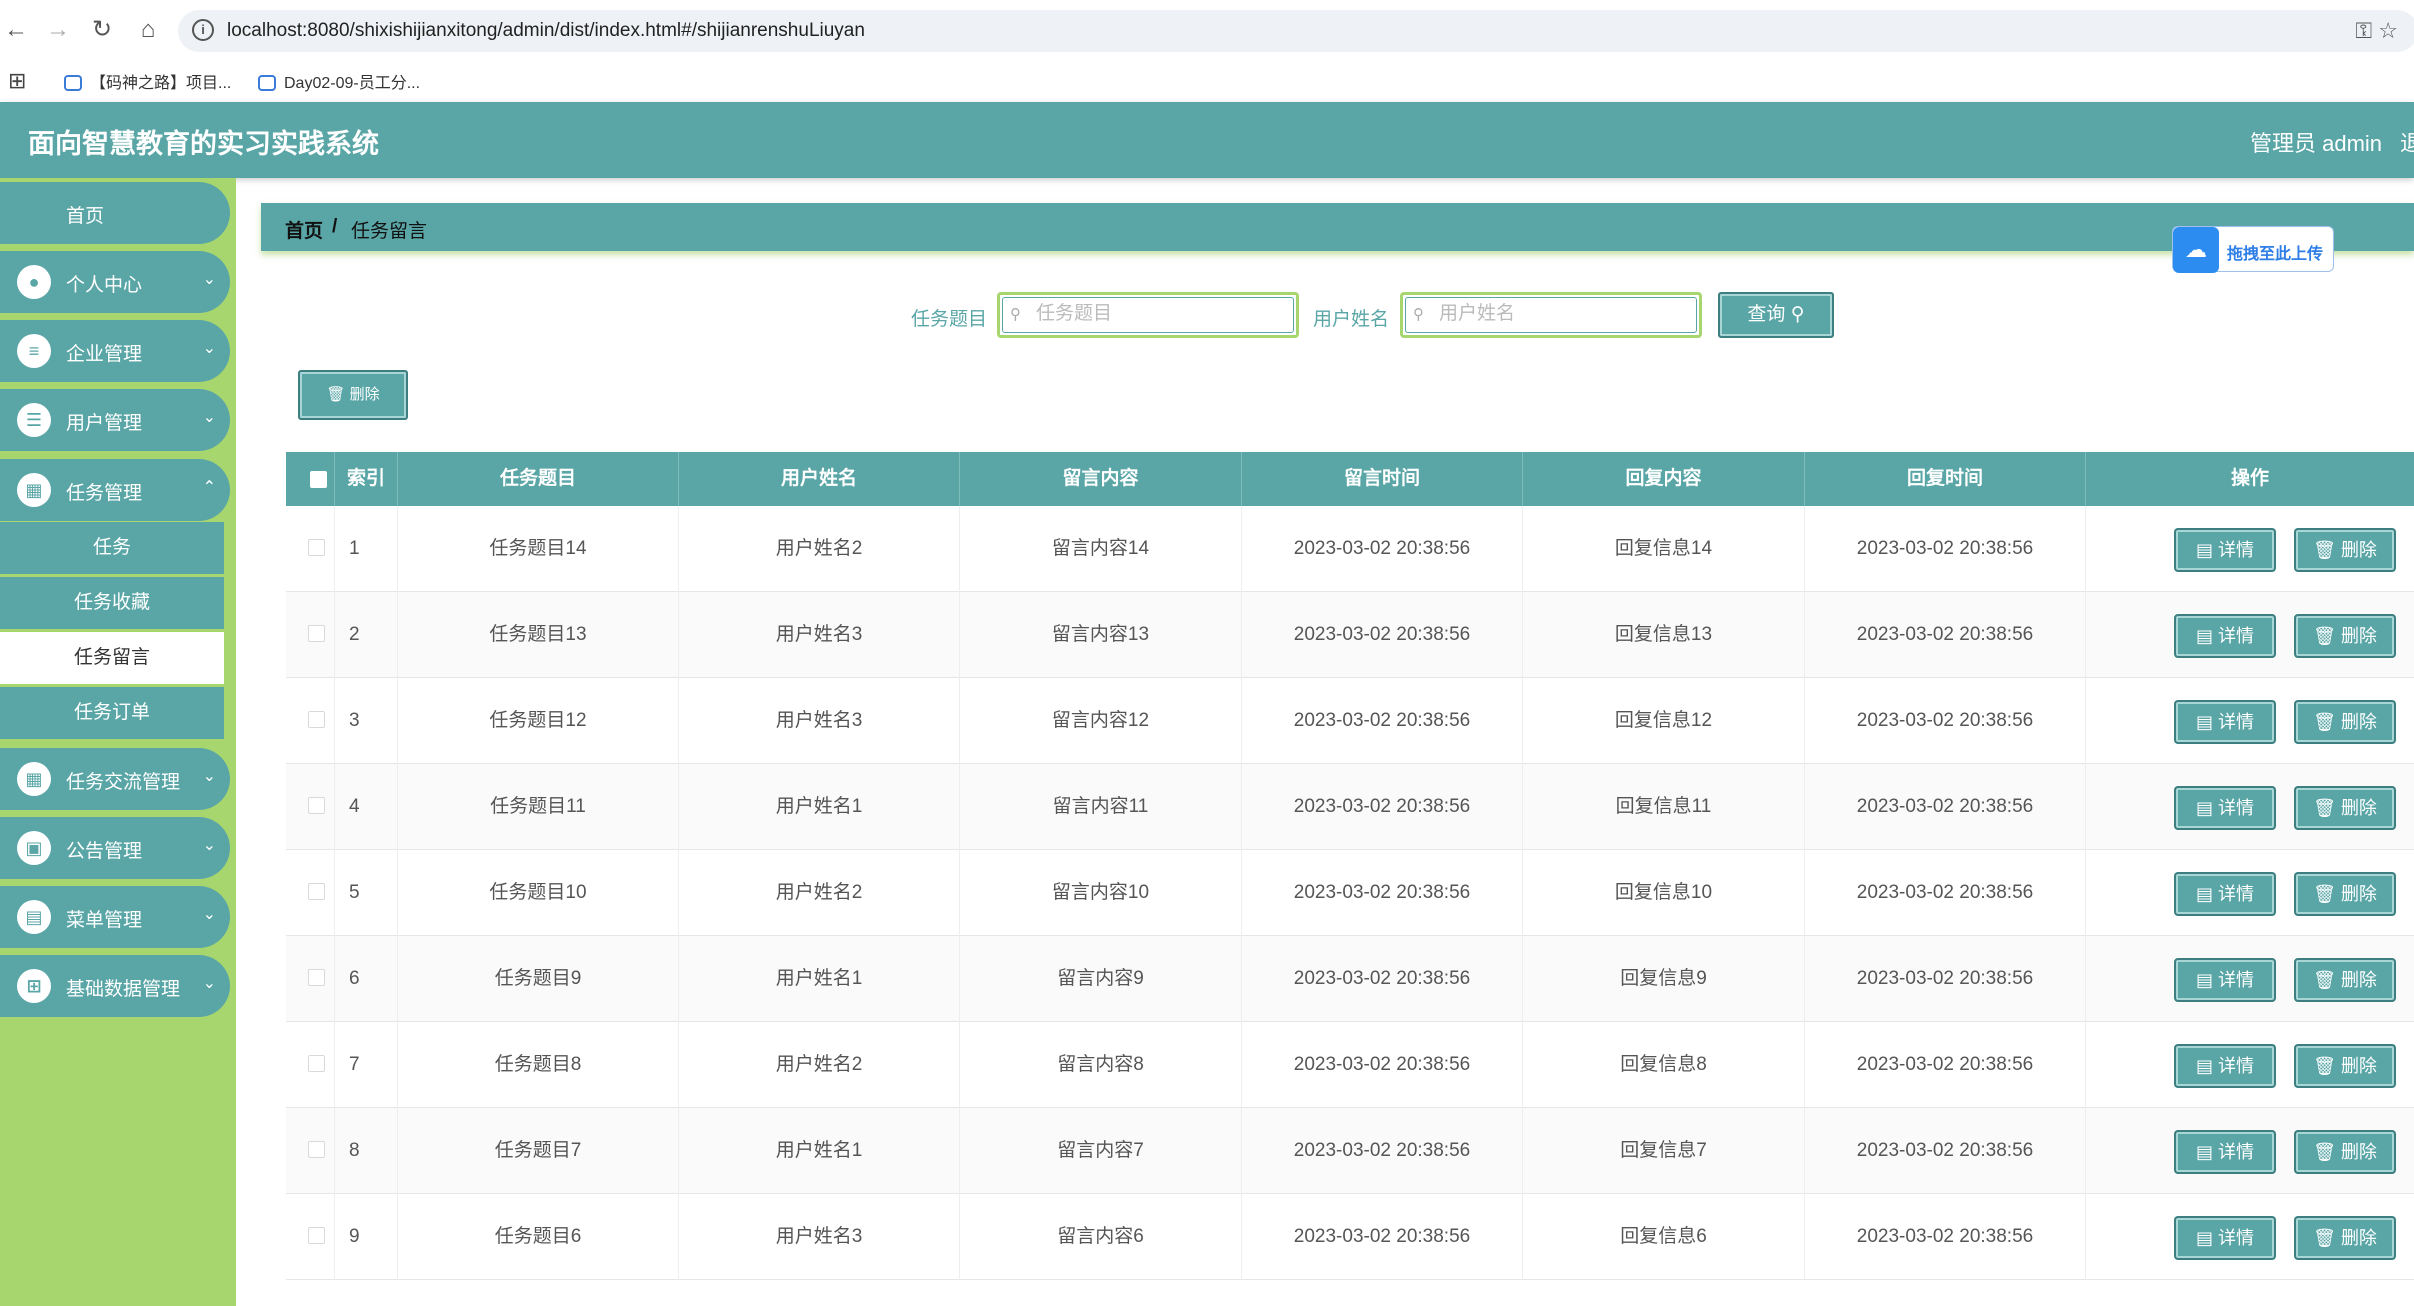  Describe the element at coordinates (2407, 142) in the screenshot. I see `logout-link: 退` at that location.